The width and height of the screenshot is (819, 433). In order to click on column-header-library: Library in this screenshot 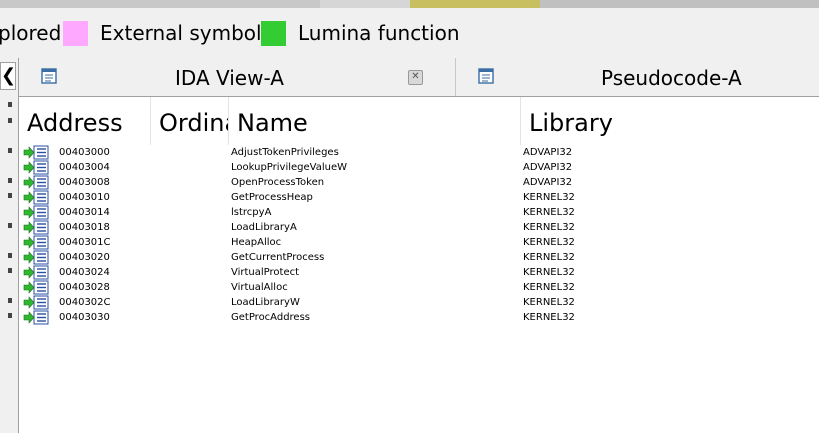, I will do `click(670, 121)`.